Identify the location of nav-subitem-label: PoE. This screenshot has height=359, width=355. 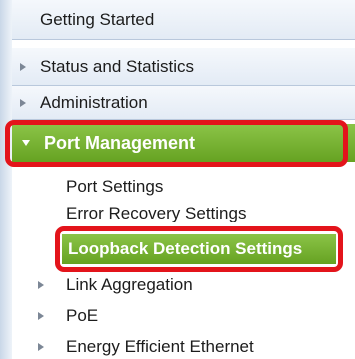
(82, 315).